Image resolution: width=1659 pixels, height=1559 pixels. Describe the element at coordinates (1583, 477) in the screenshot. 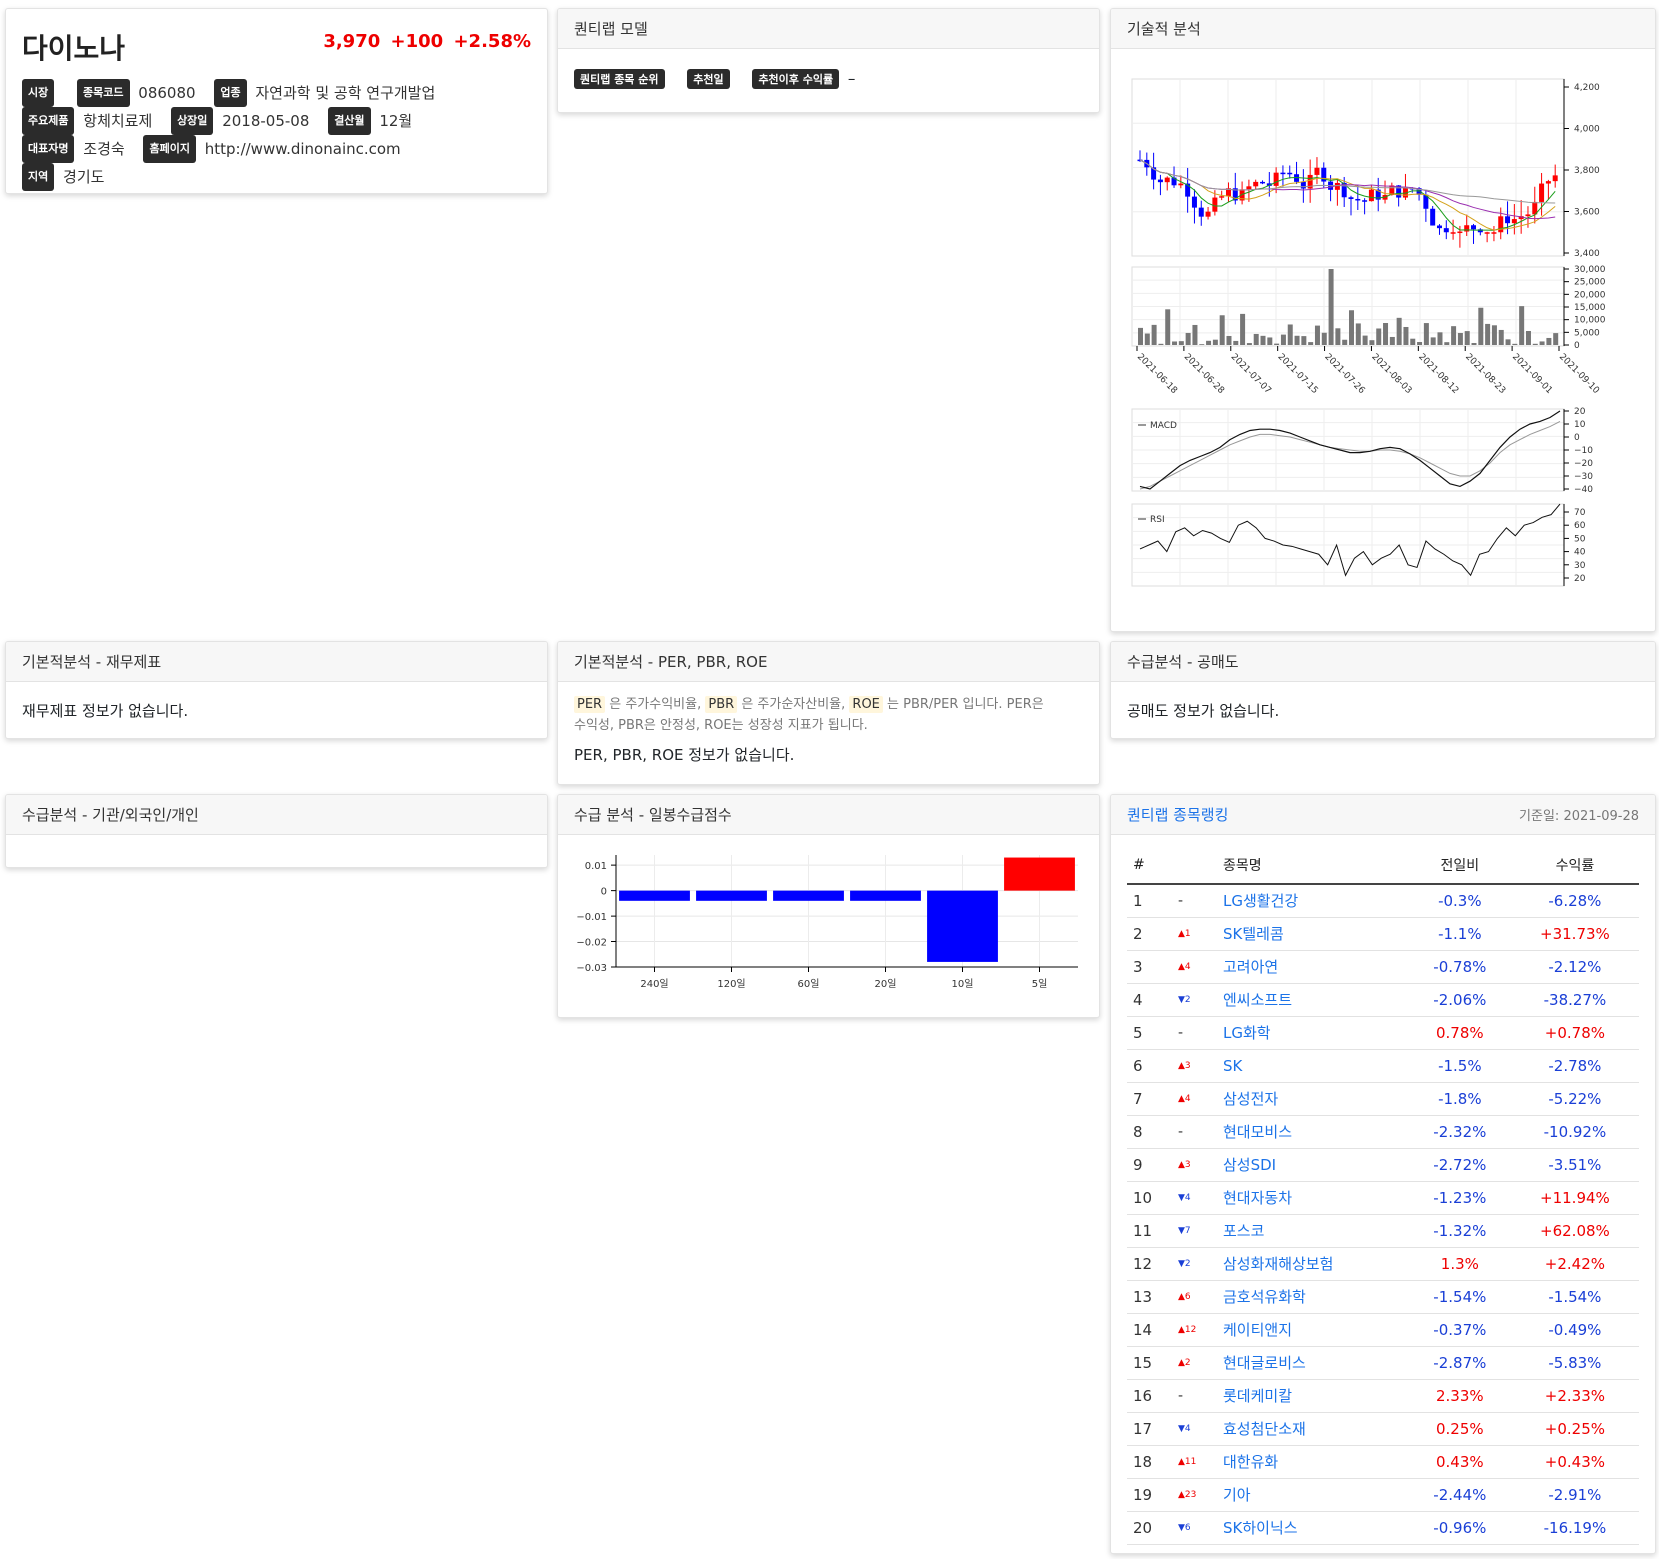

I see `macd-tick-label: −30` at that location.